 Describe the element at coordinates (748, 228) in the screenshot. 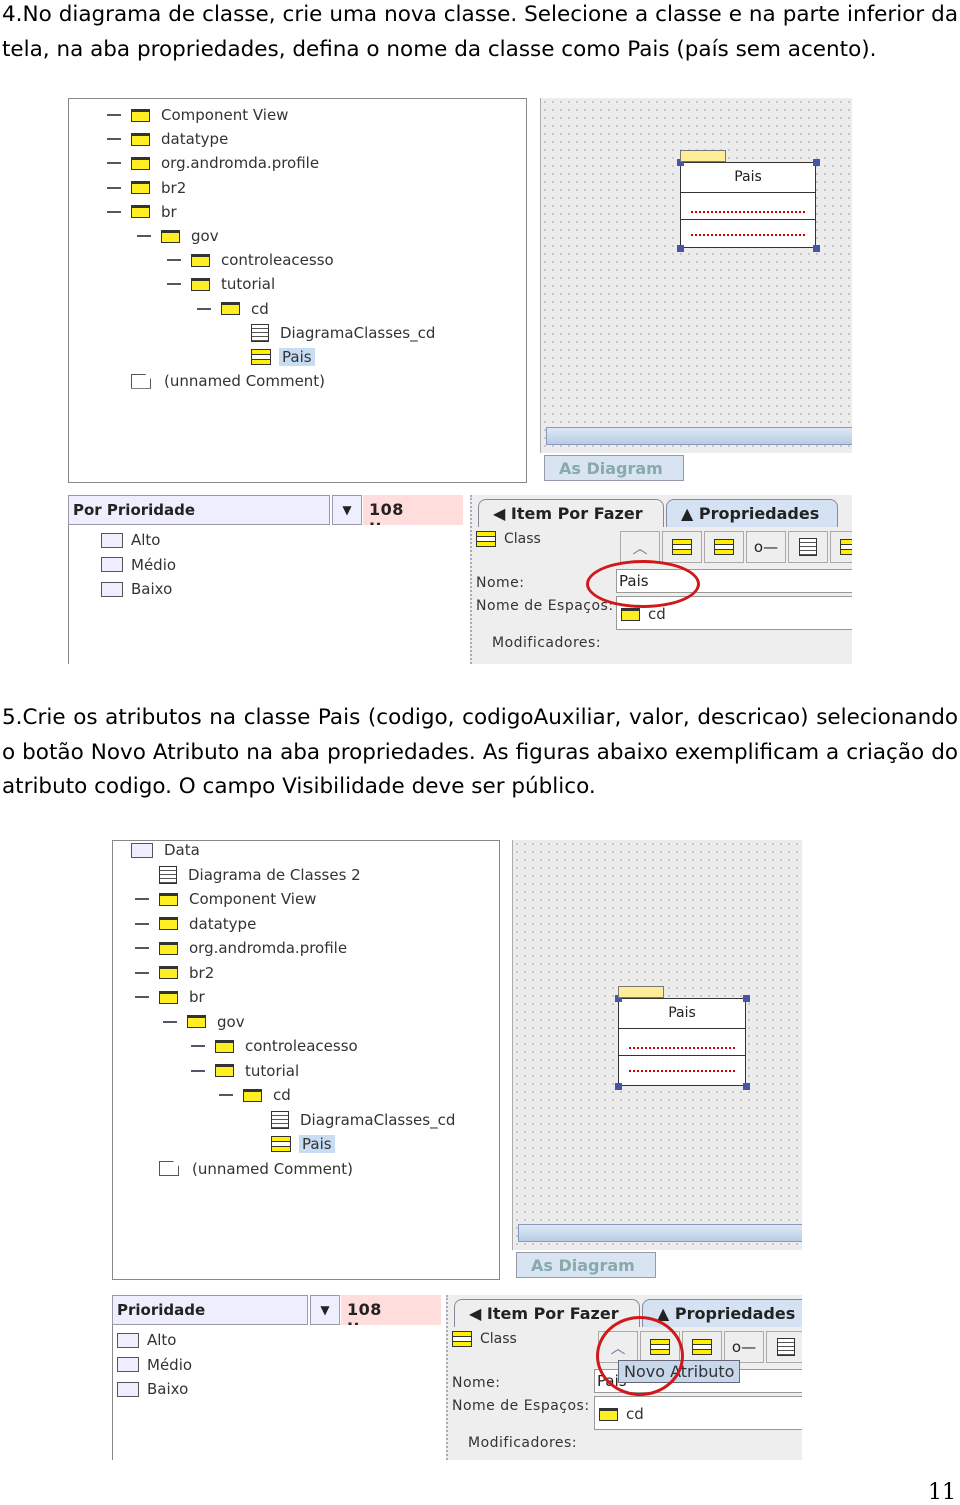

I see `operations-compartment` at that location.